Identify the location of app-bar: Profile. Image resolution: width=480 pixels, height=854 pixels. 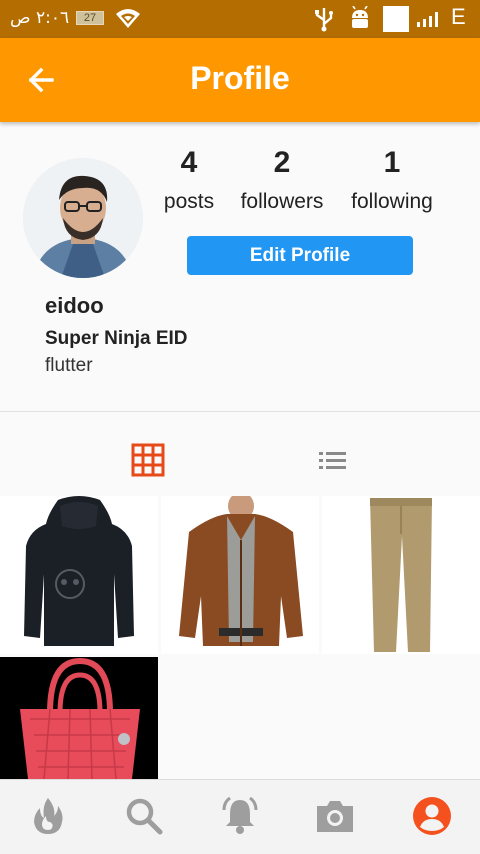
(240, 80).